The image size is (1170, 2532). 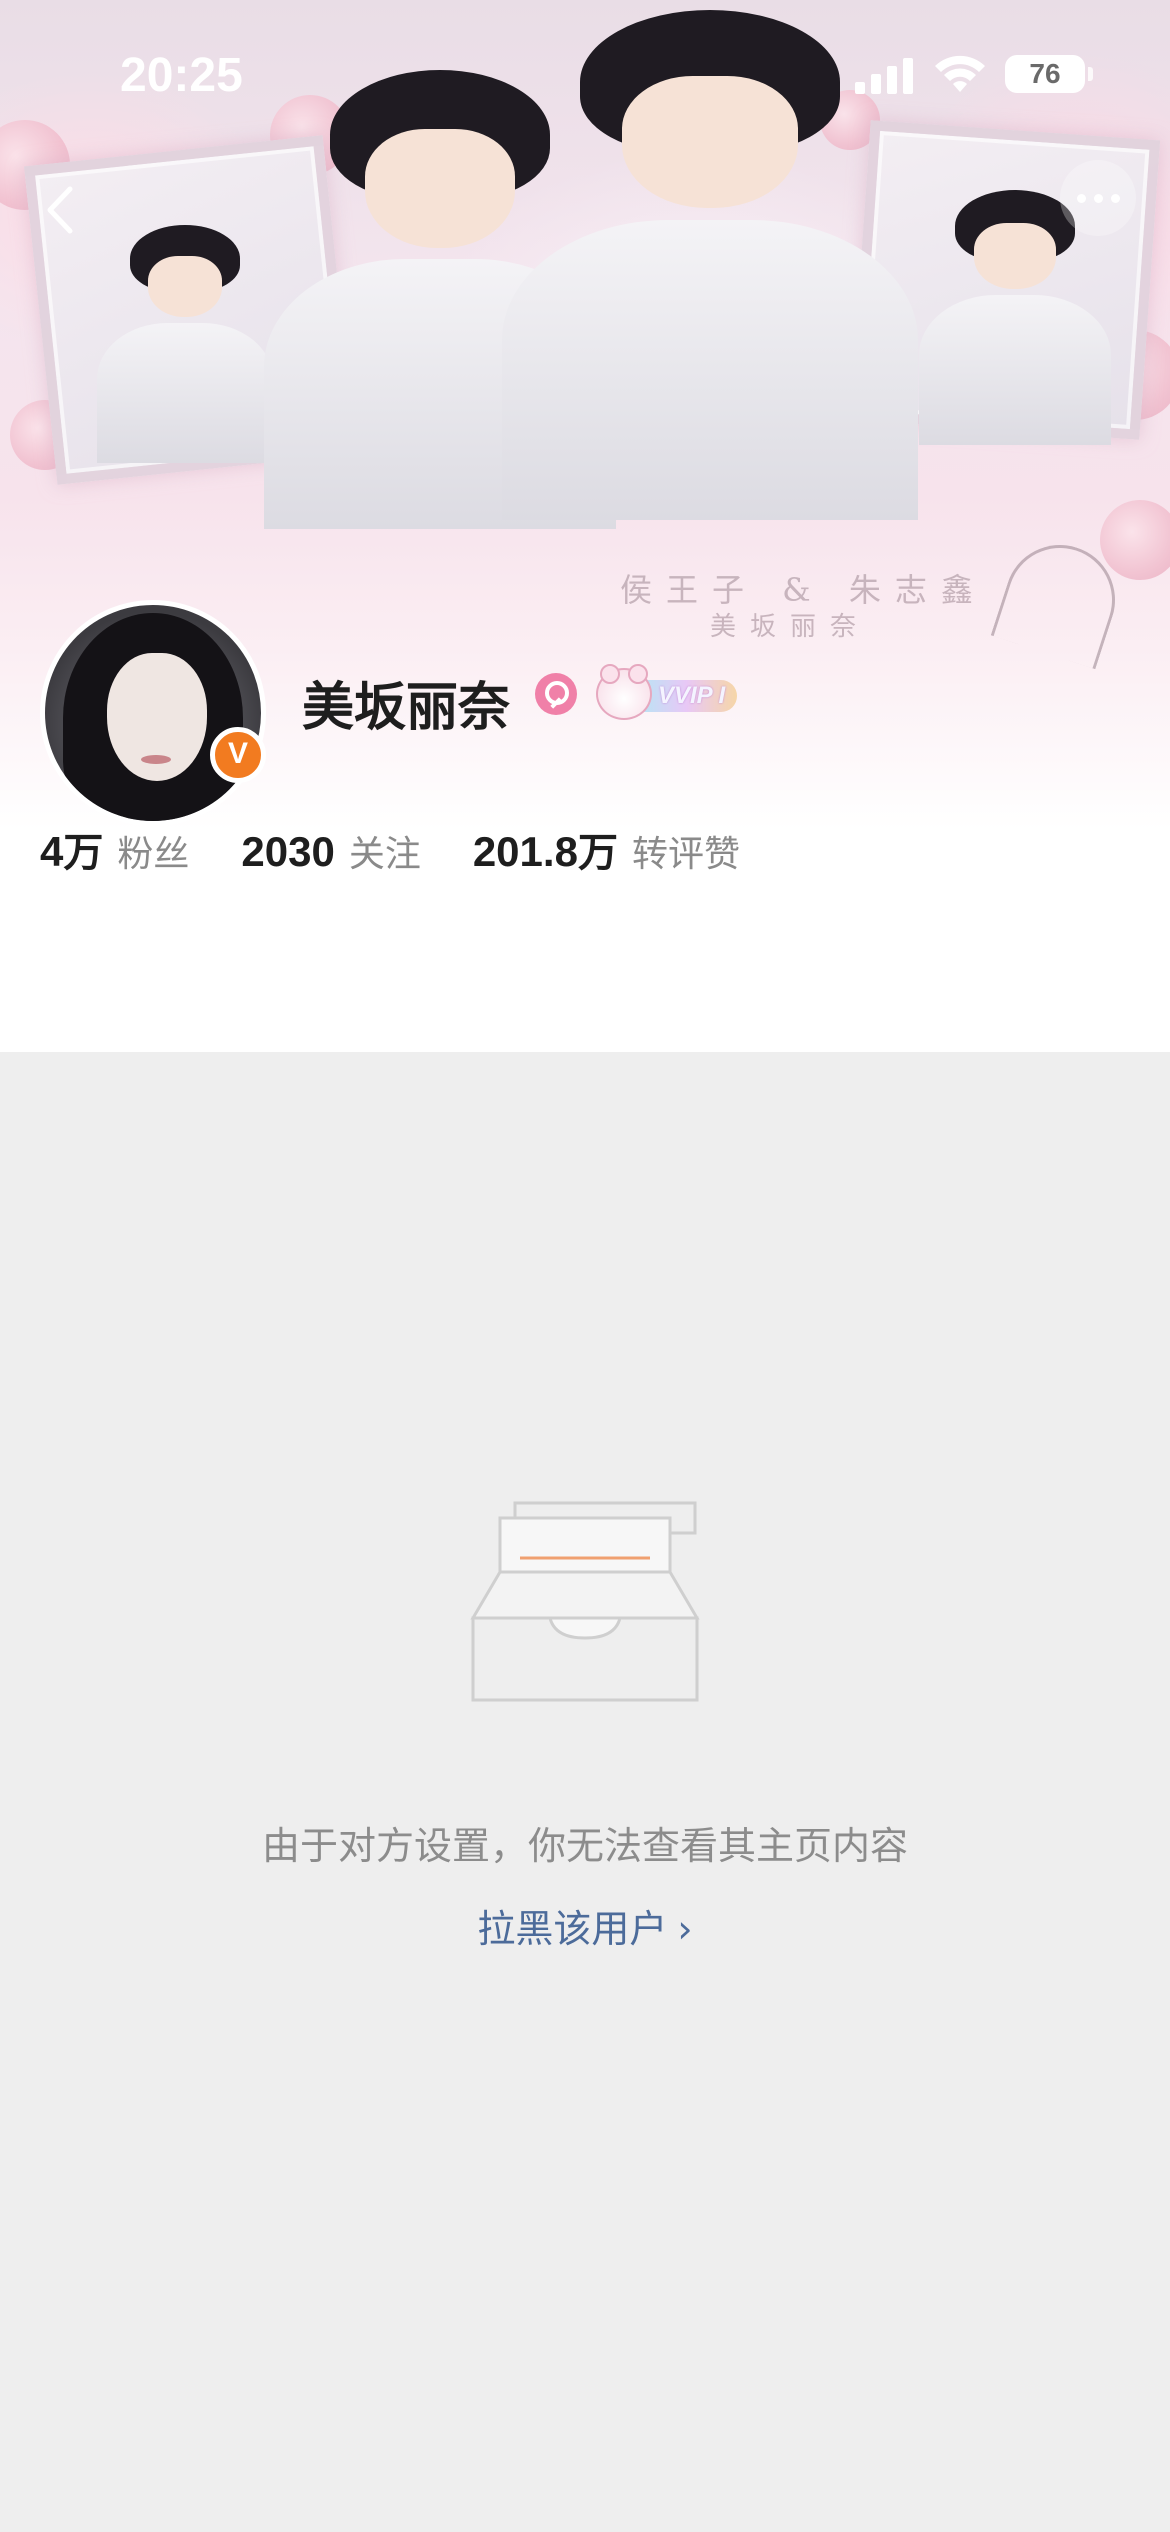 What do you see at coordinates (406, 708) in the screenshot?
I see `username: 美坂丽奈` at bounding box center [406, 708].